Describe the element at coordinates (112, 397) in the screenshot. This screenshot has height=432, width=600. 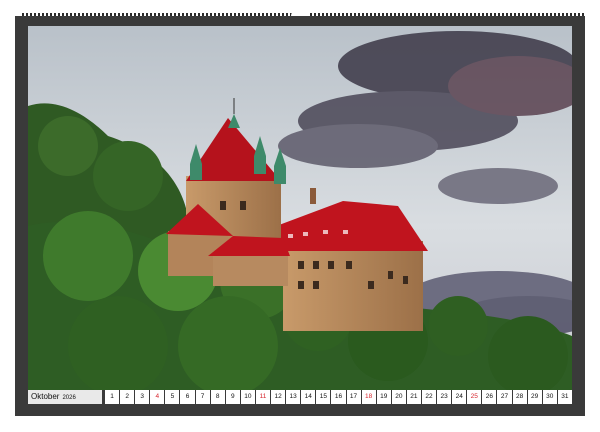
I see `day-cell: 1` at that location.